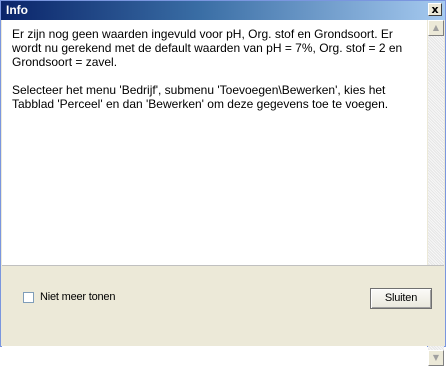 The height and width of the screenshot is (366, 446). I want to click on dont-show-again-option: Niet meer tonen, so click(69, 297).